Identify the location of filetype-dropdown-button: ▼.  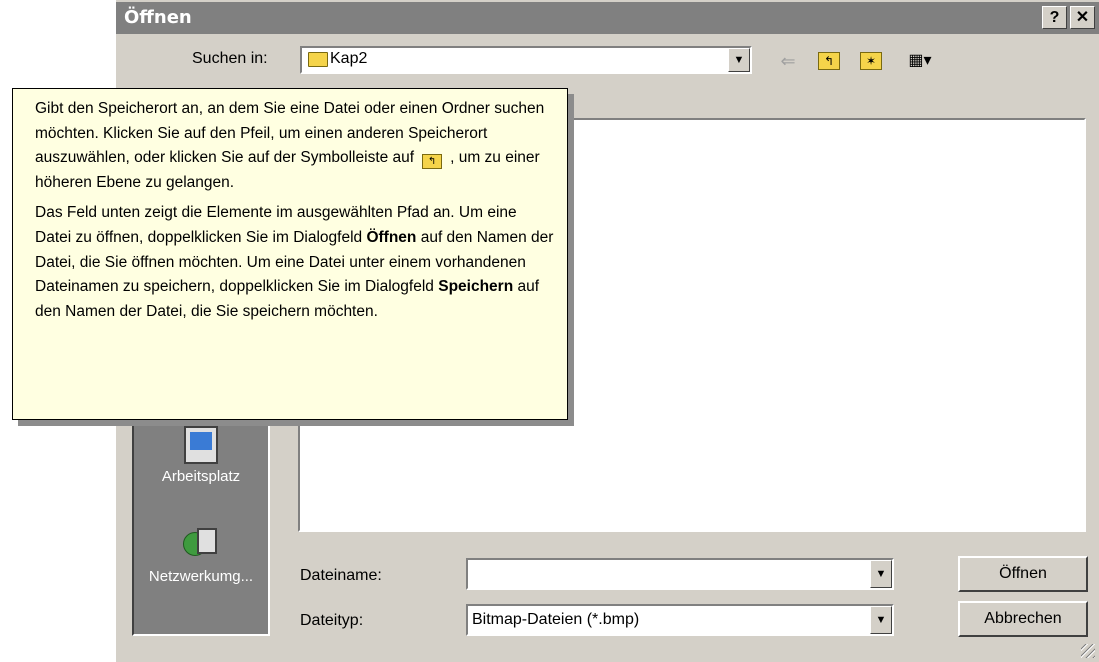
(881, 620).